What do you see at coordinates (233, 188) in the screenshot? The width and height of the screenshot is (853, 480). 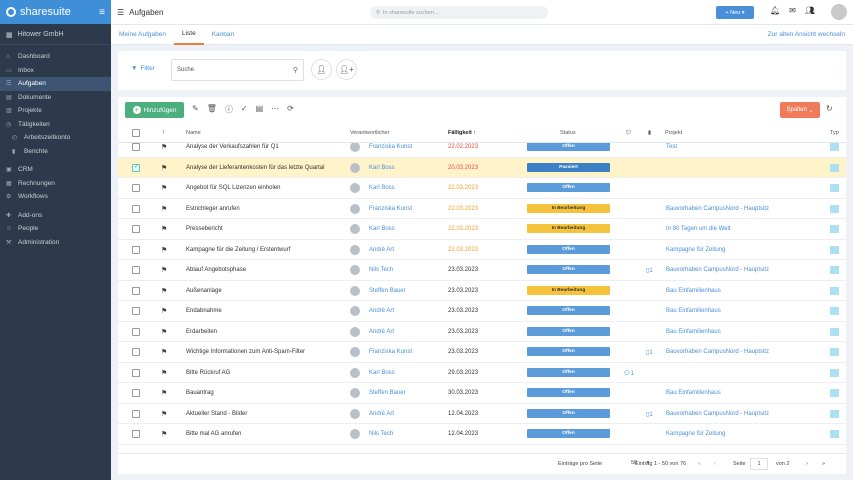 I see `task-name: Angebot für SQL Lizenzen einholen` at bounding box center [233, 188].